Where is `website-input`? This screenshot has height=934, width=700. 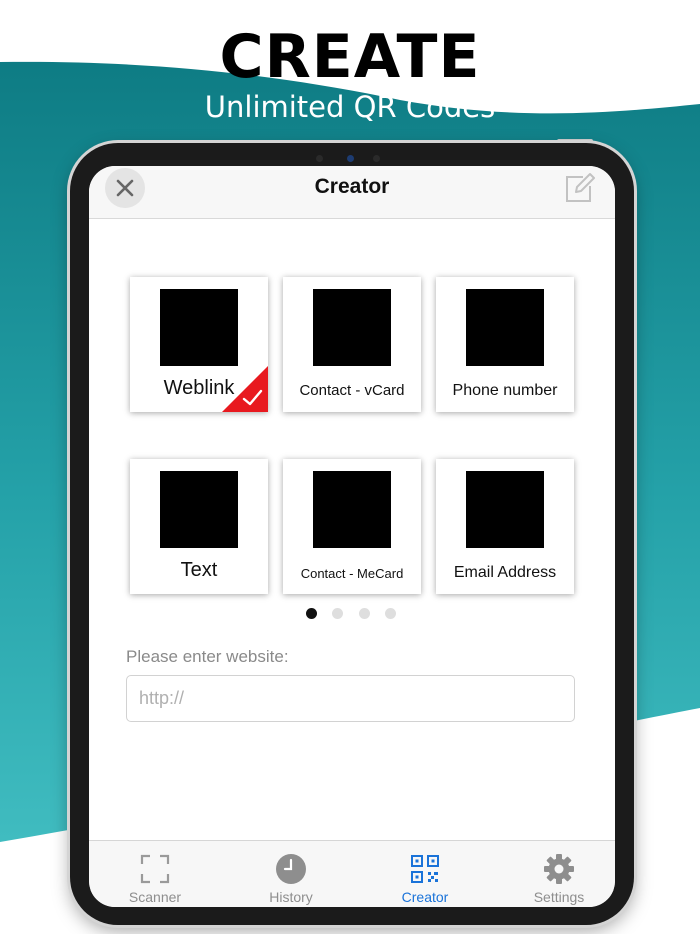 website-input is located at coordinates (350, 698).